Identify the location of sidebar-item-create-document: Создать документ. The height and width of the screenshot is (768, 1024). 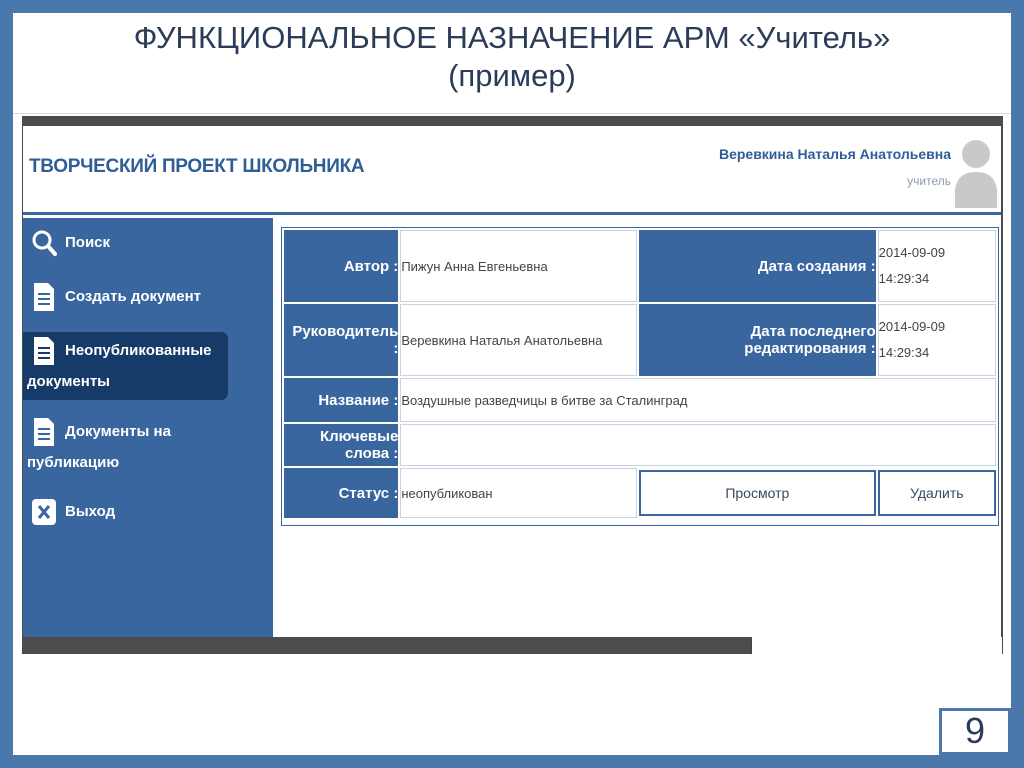
(125, 296).